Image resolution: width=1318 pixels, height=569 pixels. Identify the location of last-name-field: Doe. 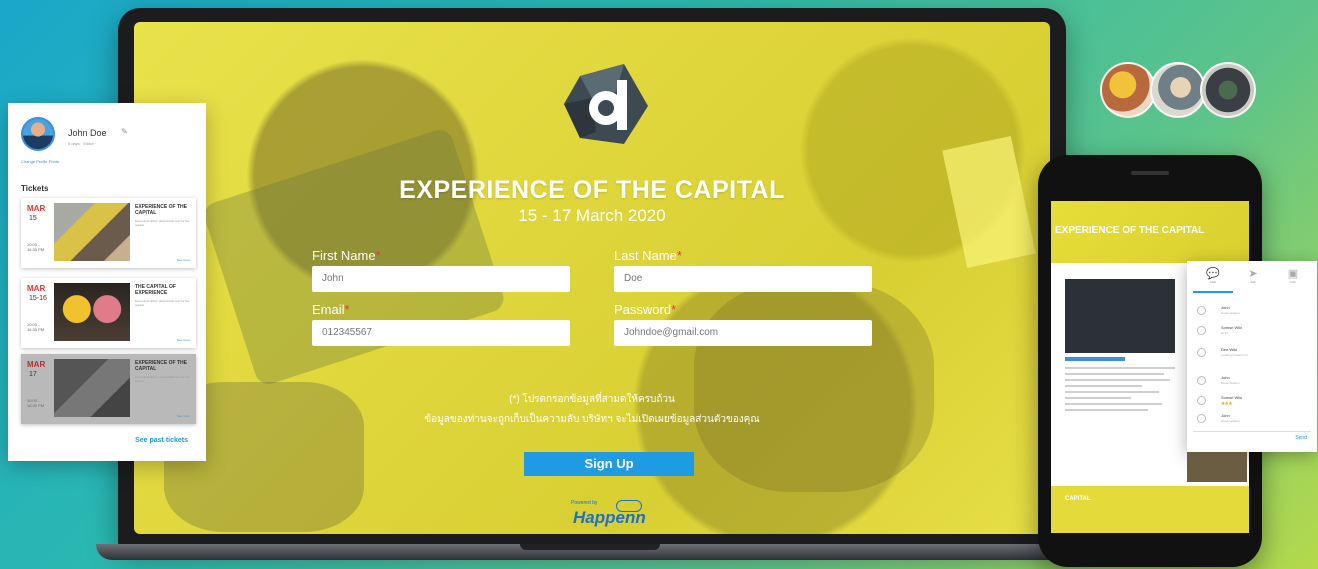
(743, 279).